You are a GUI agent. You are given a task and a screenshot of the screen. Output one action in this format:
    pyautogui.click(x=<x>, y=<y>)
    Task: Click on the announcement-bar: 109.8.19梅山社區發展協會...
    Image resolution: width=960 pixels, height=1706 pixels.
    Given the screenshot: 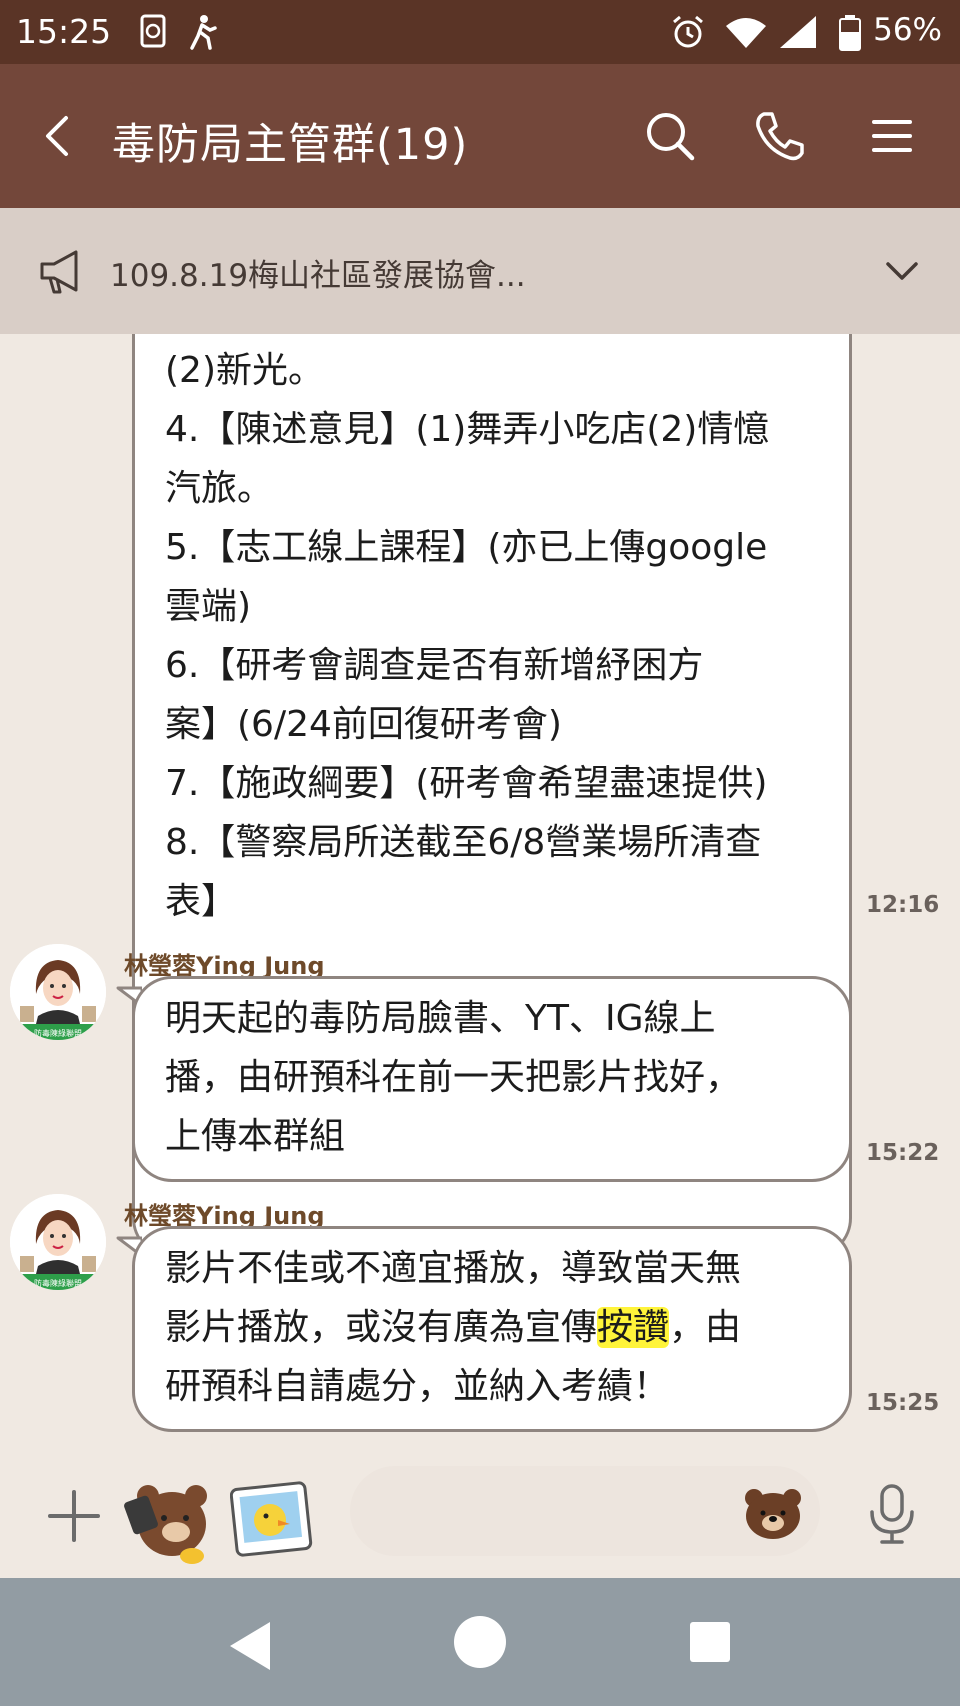 What is the action you would take?
    pyautogui.click(x=480, y=271)
    